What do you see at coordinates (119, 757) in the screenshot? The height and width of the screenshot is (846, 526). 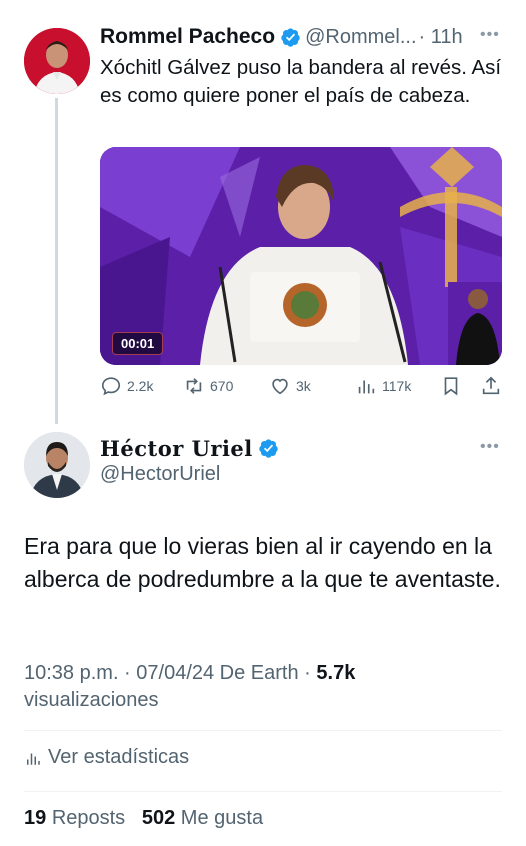 I see `view-stats-label: Ver estadísticas` at bounding box center [119, 757].